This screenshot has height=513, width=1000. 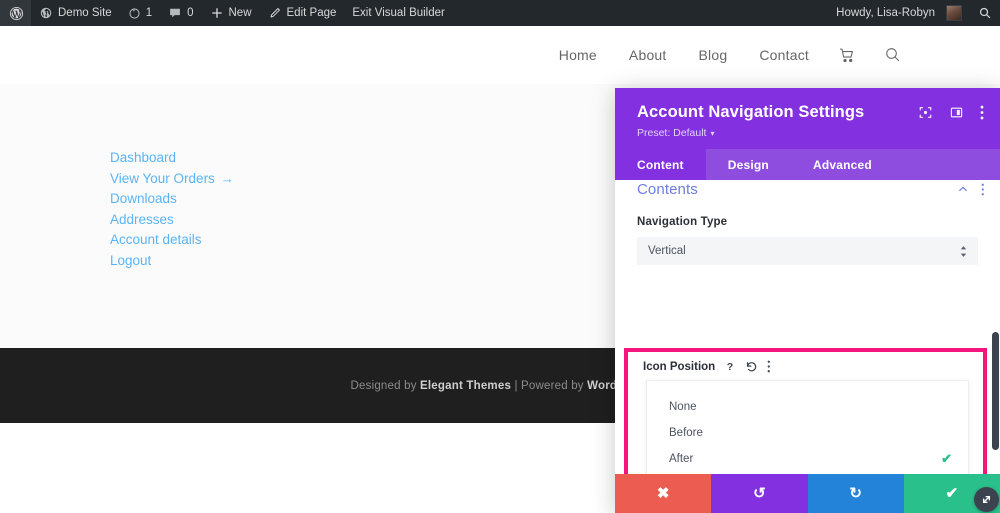 I want to click on account-link-account-details: Account details, so click(x=172, y=240).